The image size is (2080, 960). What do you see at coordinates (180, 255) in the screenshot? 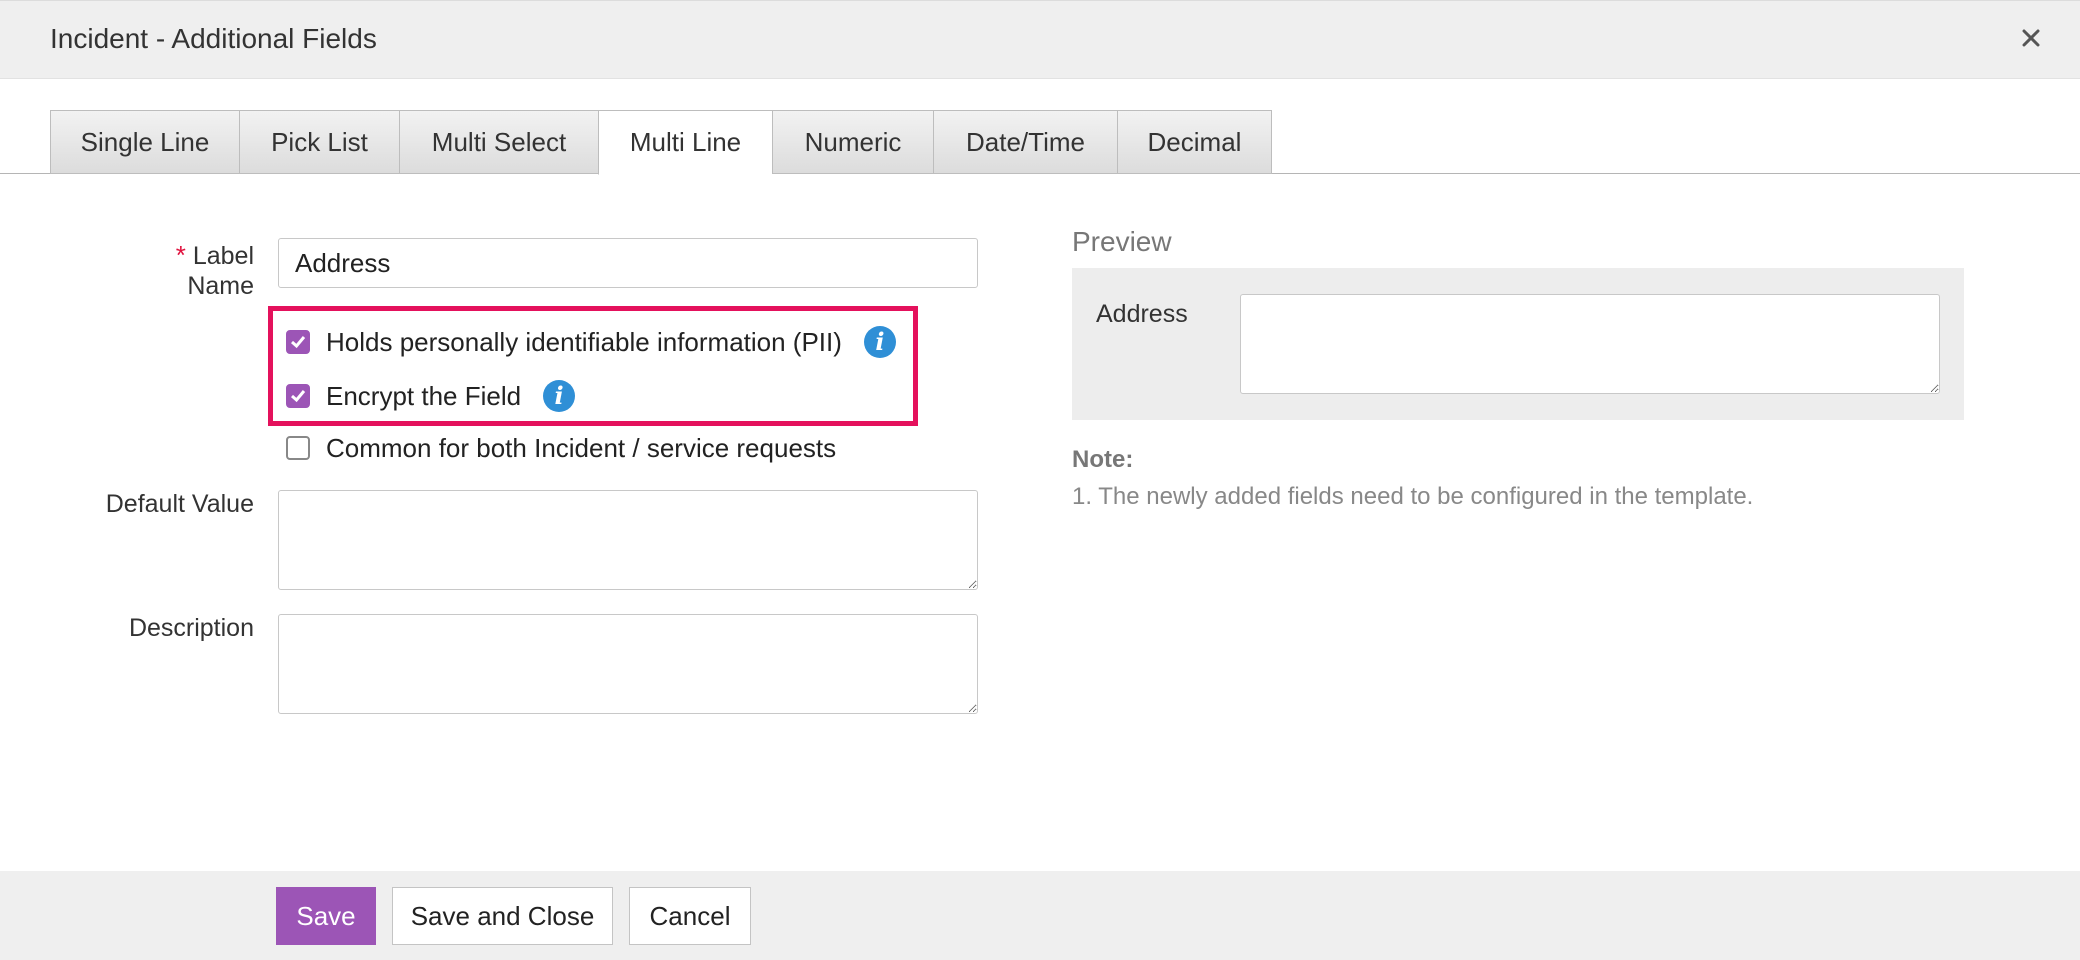
I see `required-marker: *` at bounding box center [180, 255].